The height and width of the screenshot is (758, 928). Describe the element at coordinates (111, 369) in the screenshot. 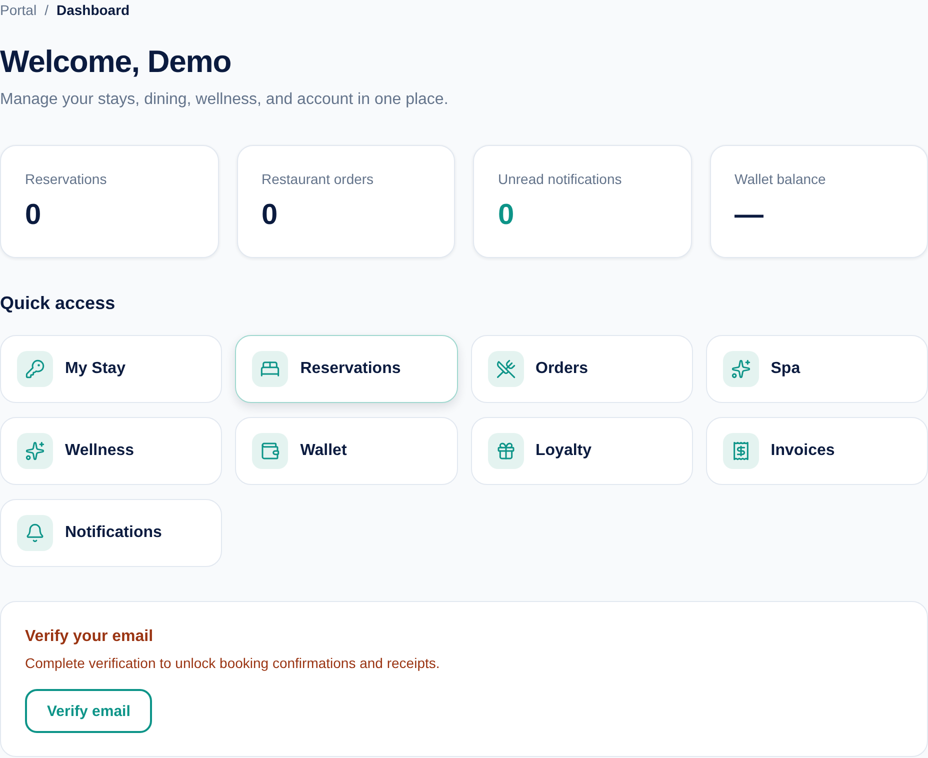

I see `quick-access-card: My Stay` at that location.